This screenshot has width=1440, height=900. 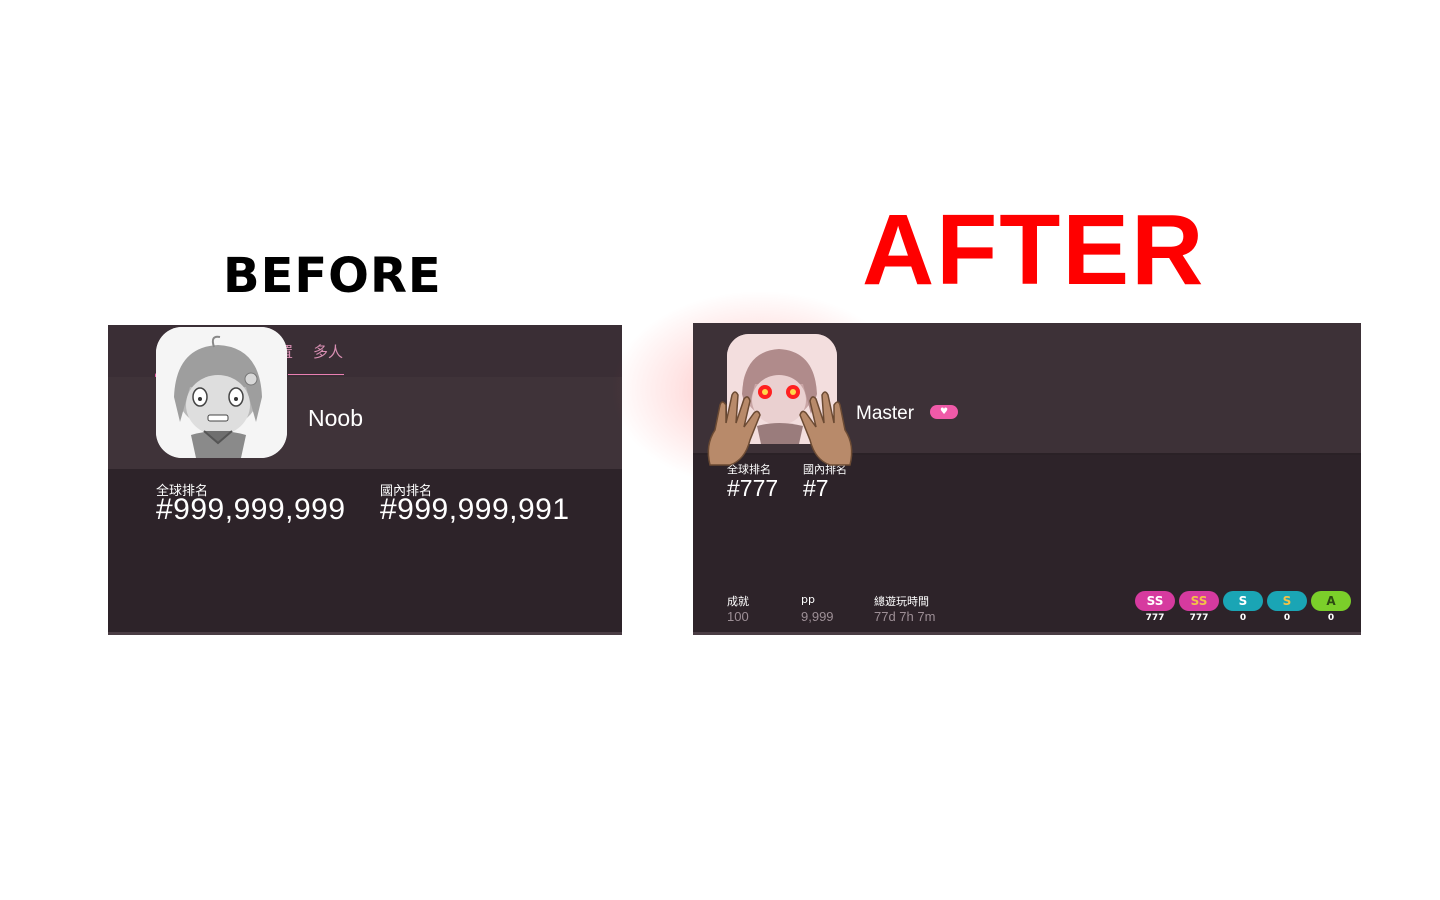 I want to click on playtime-label: 總遊玩時間, so click(x=901, y=601).